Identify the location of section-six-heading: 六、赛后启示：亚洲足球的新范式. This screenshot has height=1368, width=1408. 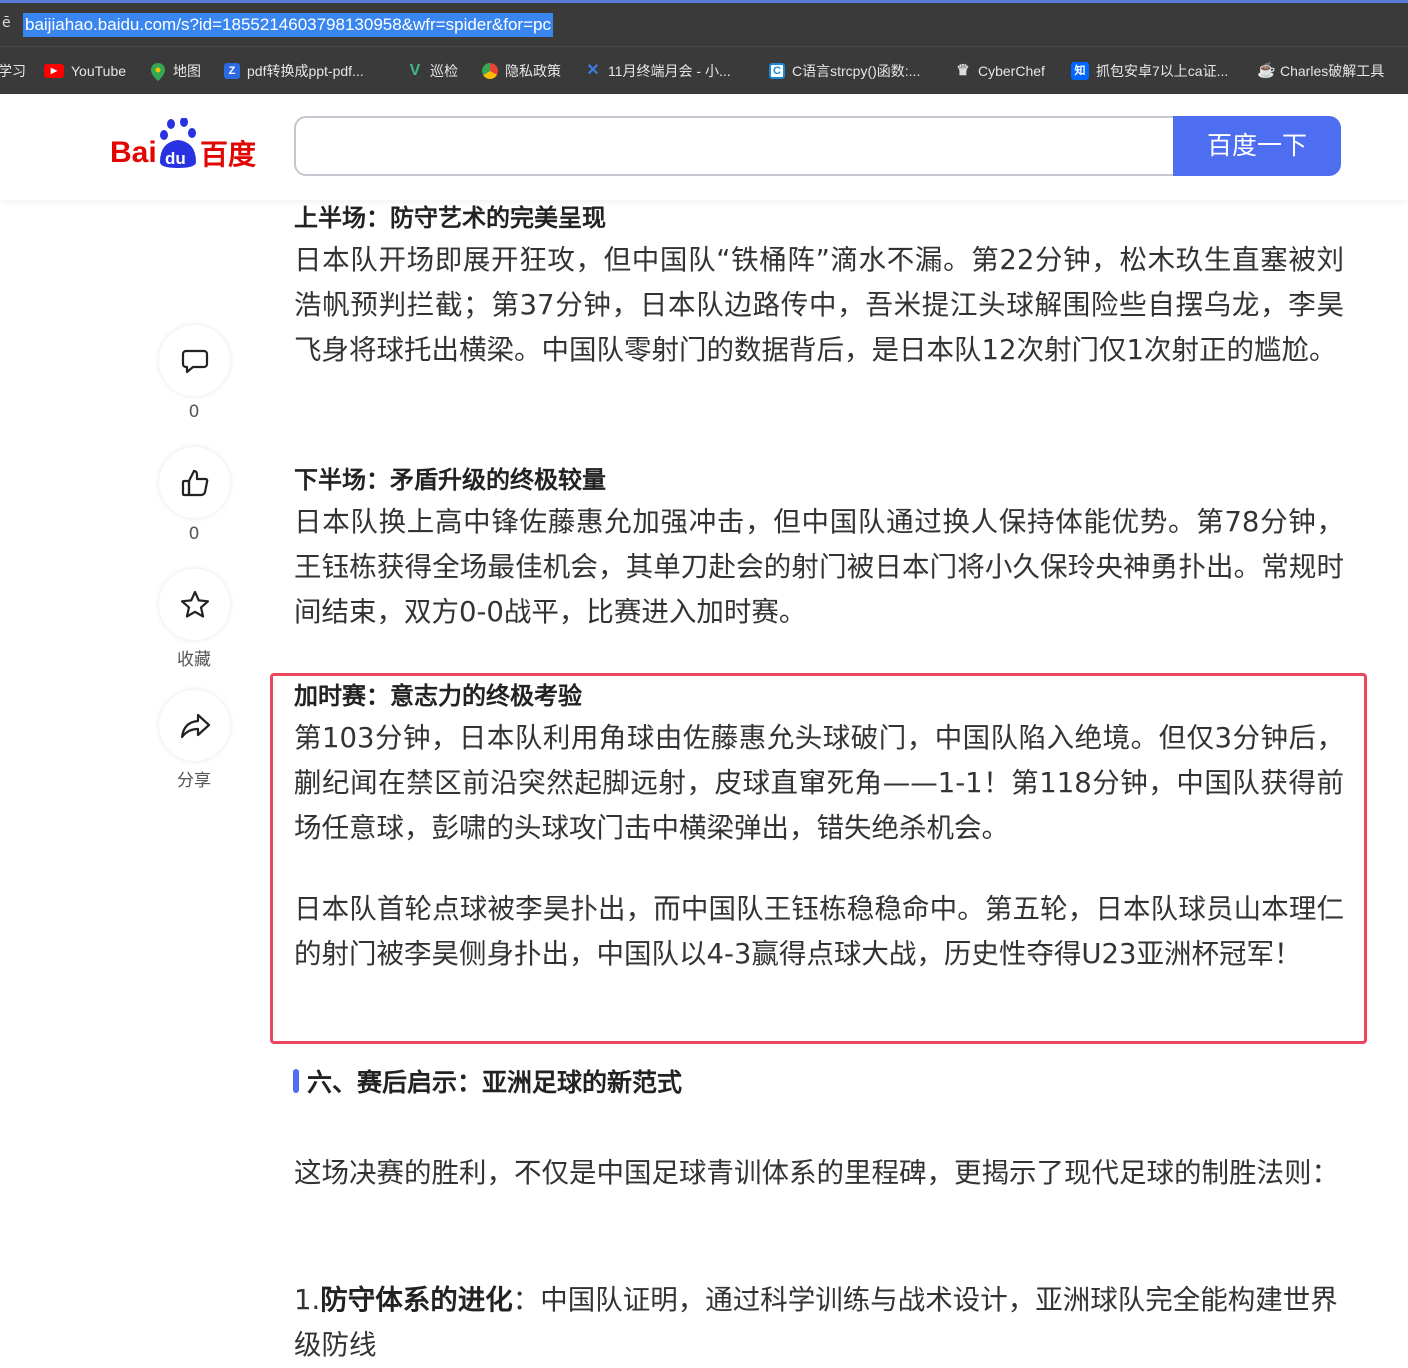
(487, 1081).